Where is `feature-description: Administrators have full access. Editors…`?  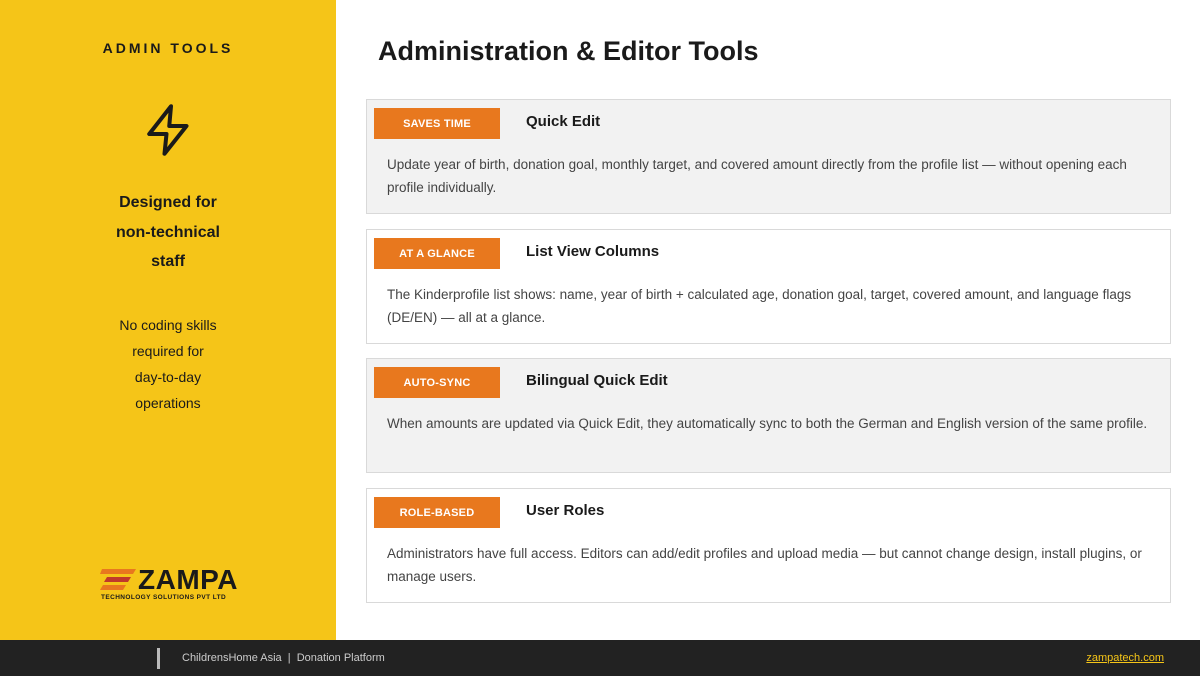 feature-description: Administrators have full access. Editors… is located at coordinates (764, 565).